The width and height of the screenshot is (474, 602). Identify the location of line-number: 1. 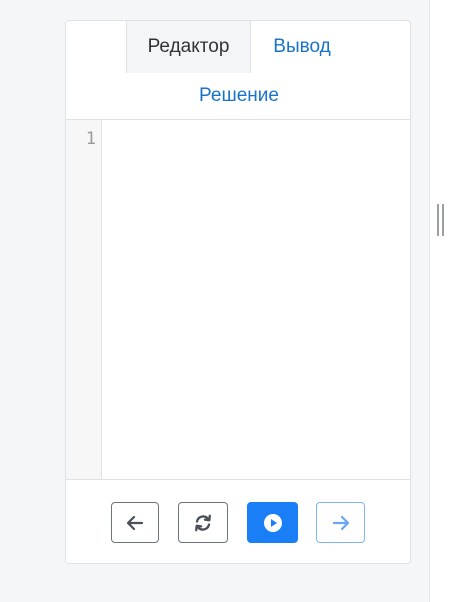
(90, 139).